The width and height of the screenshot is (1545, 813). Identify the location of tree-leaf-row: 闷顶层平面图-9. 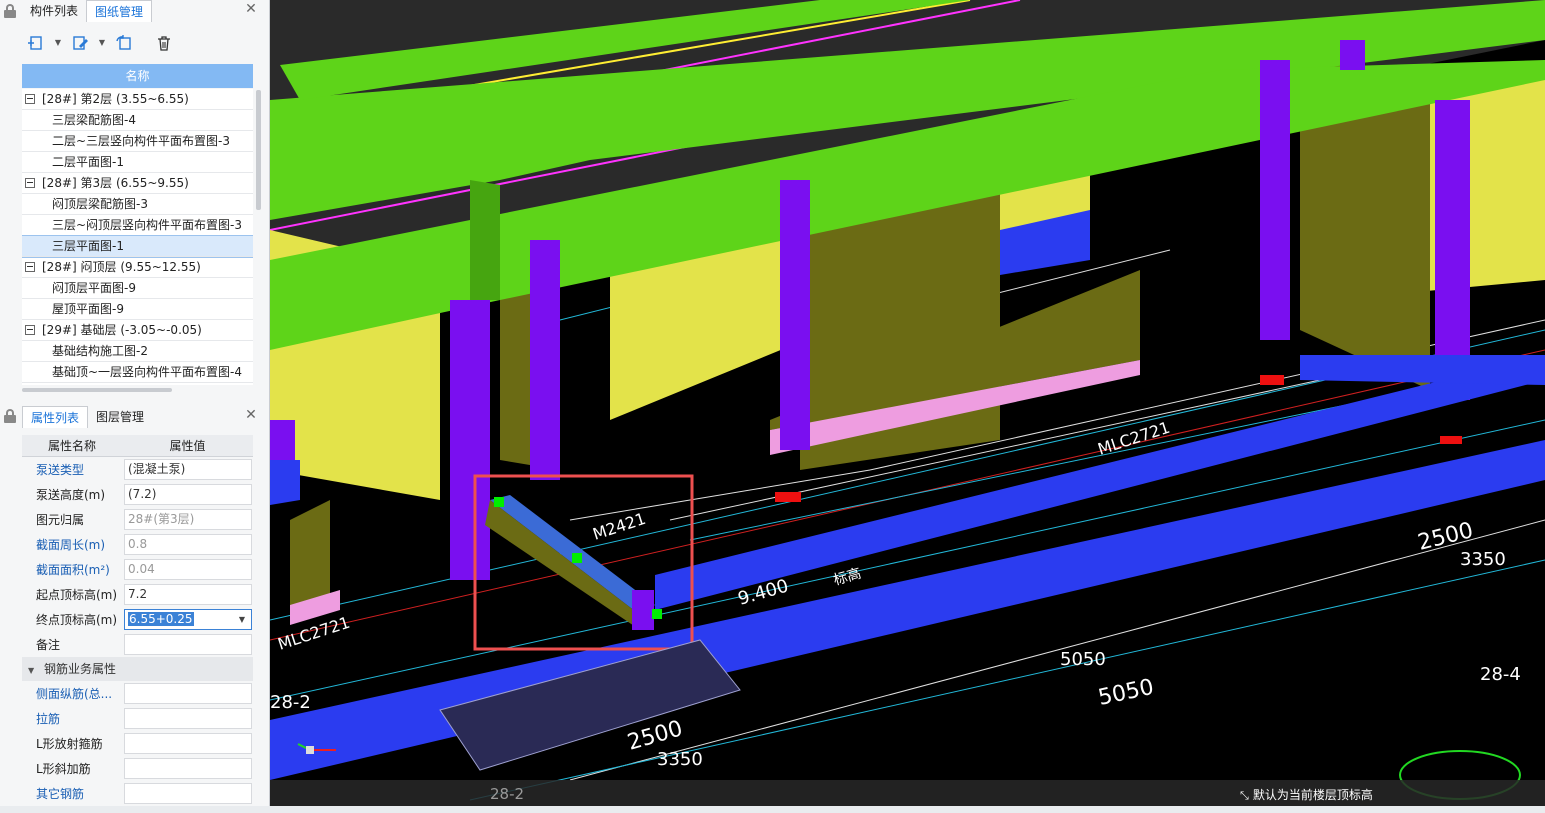
(137, 288).